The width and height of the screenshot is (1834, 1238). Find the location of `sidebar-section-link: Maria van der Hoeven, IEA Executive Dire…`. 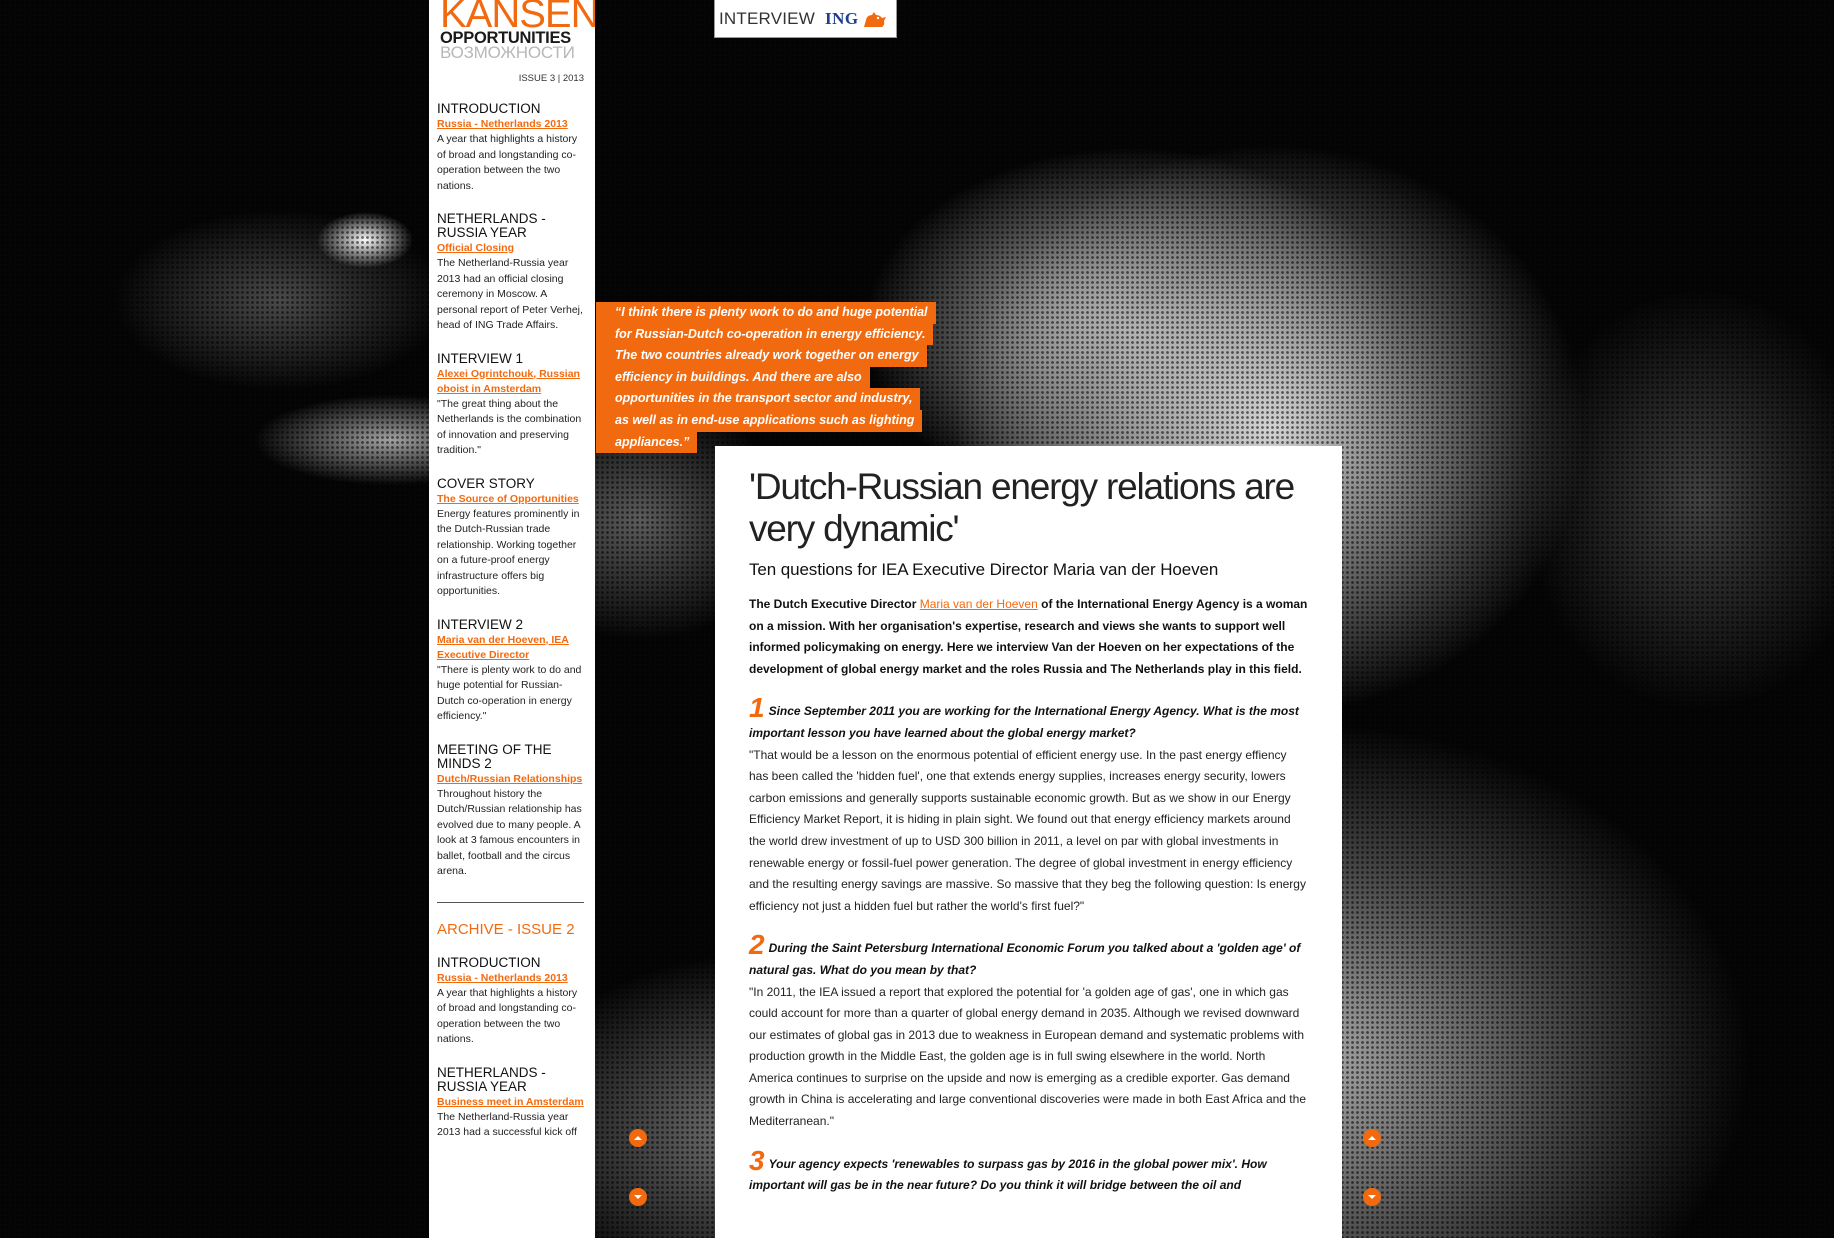

sidebar-section-link: Maria van der Hoeven, IEA Executive Dire… is located at coordinates (510, 648).